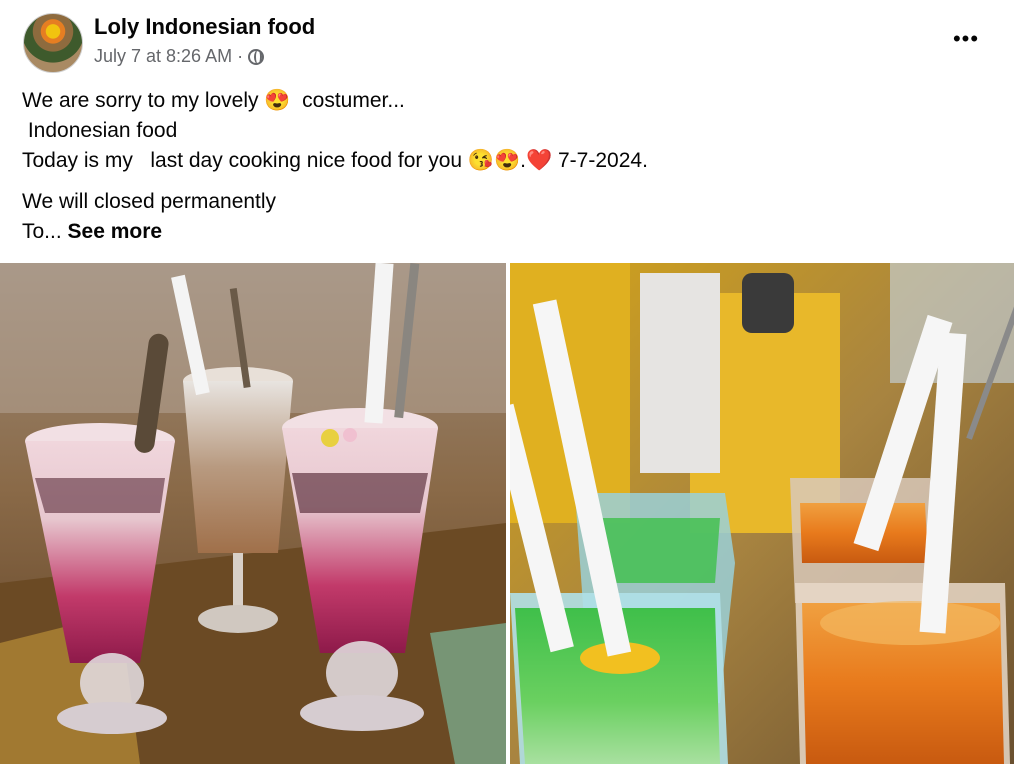 The height and width of the screenshot is (764, 1014). I want to click on globe-icon, so click(256, 56).